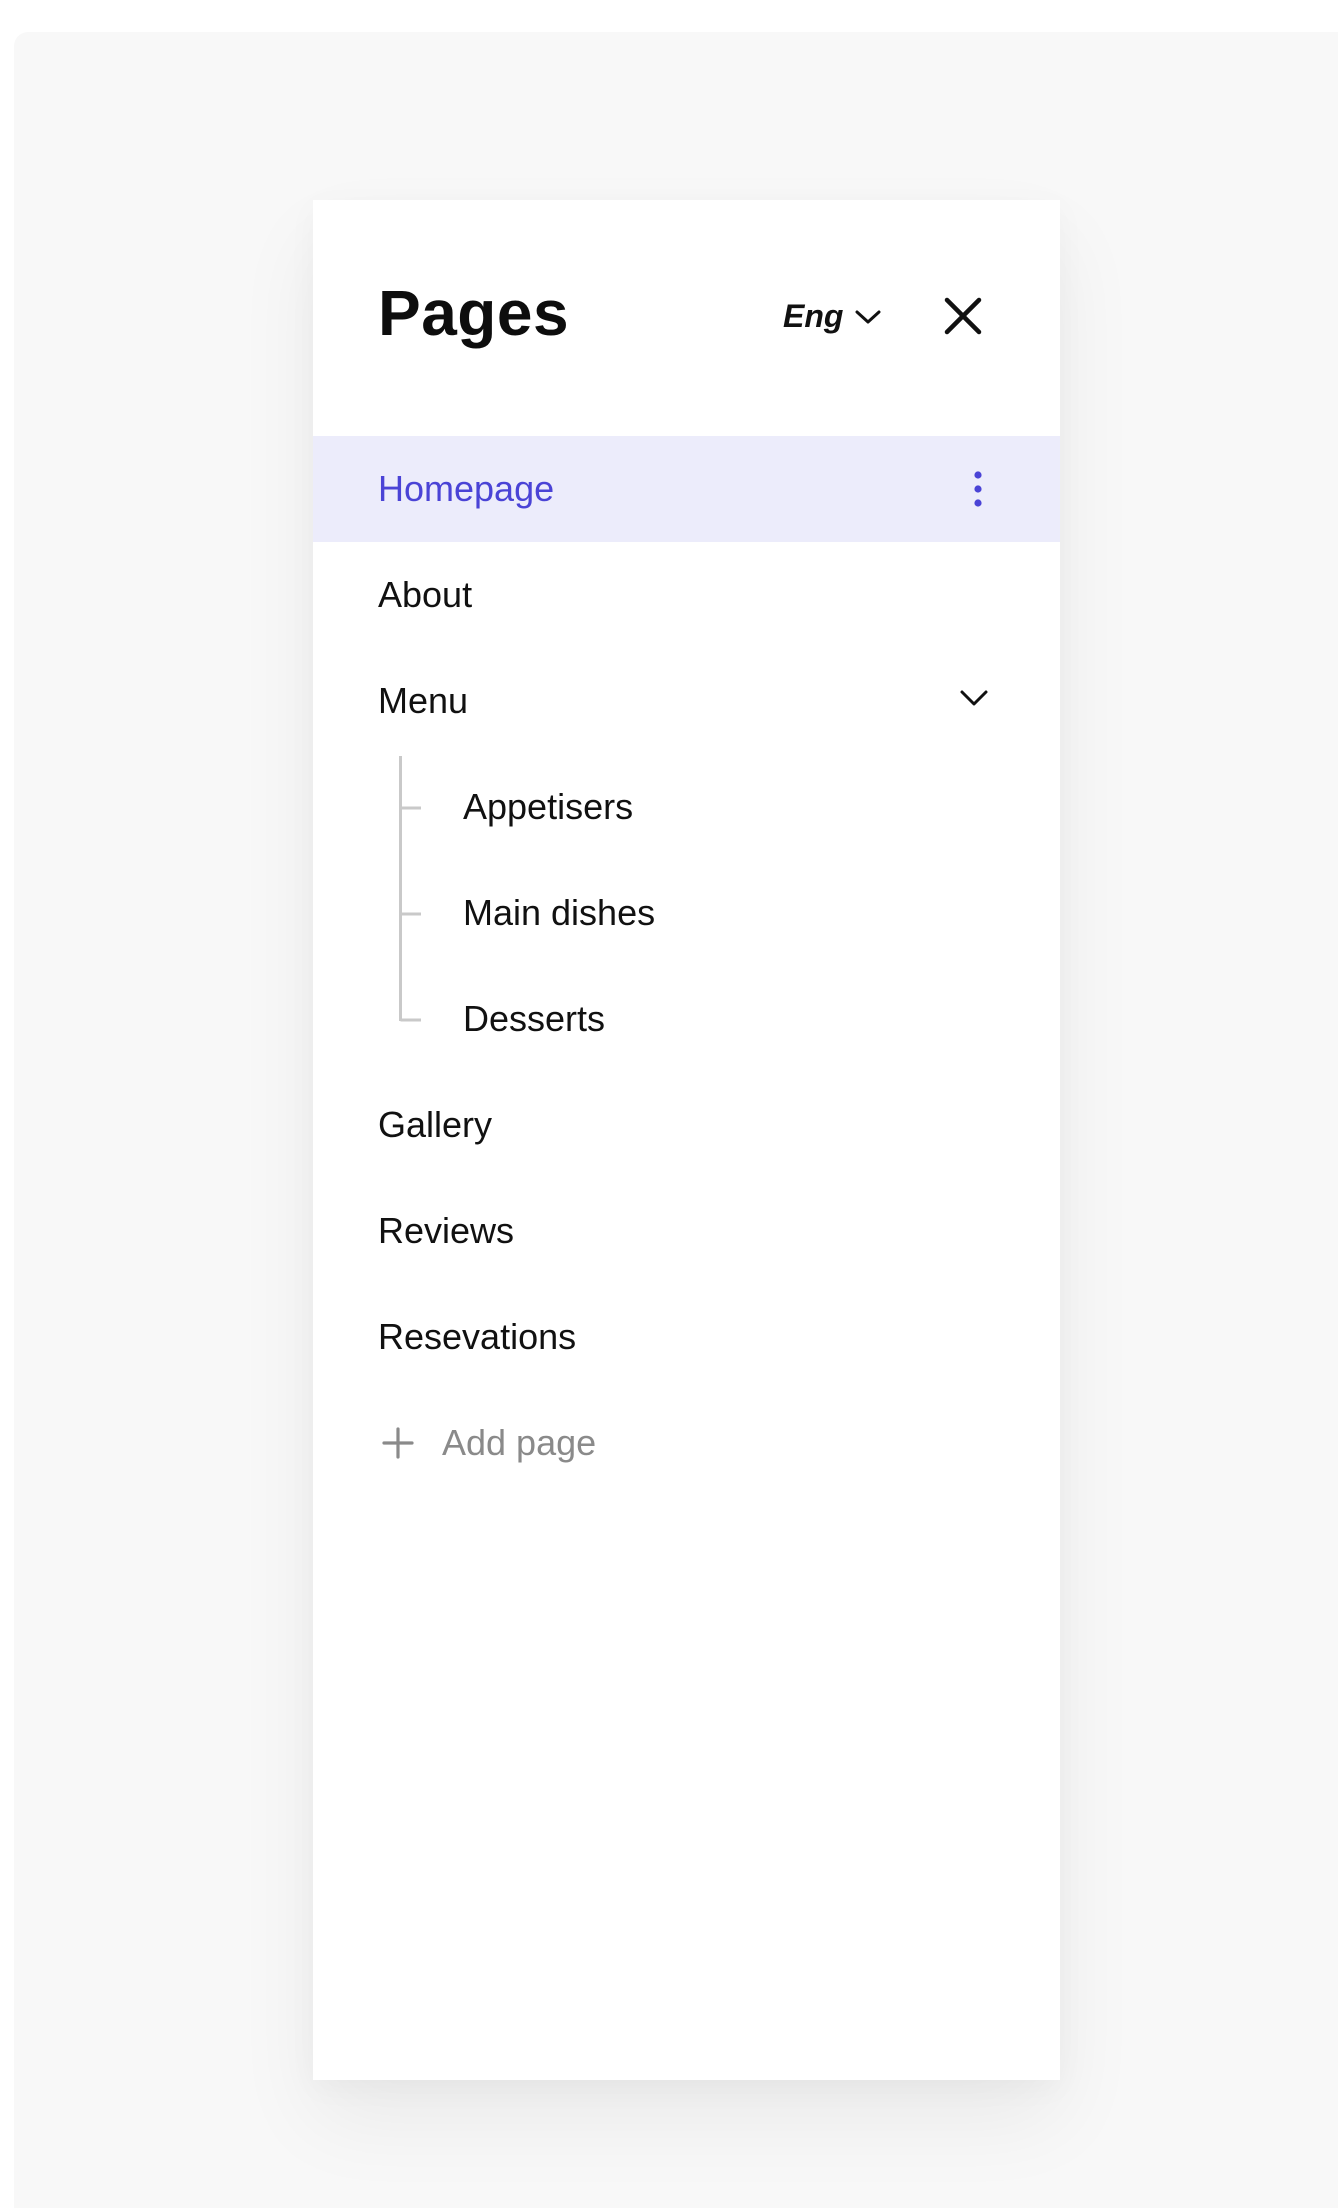  Describe the element at coordinates (477, 1336) in the screenshot. I see `page-item-label: Resevations` at that location.